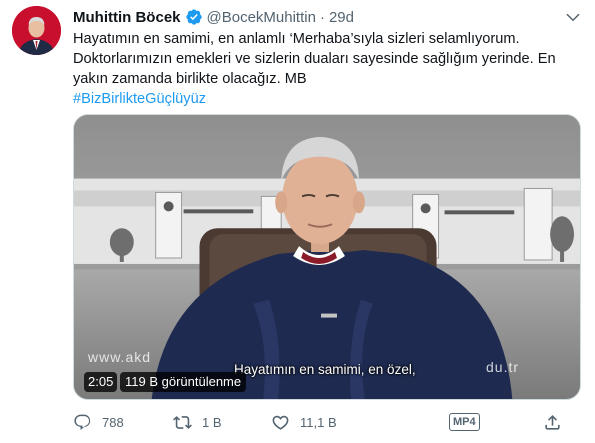 The width and height of the screenshot is (595, 443). Describe the element at coordinates (197, 422) in the screenshot. I see `retweet-button: 1 B` at that location.